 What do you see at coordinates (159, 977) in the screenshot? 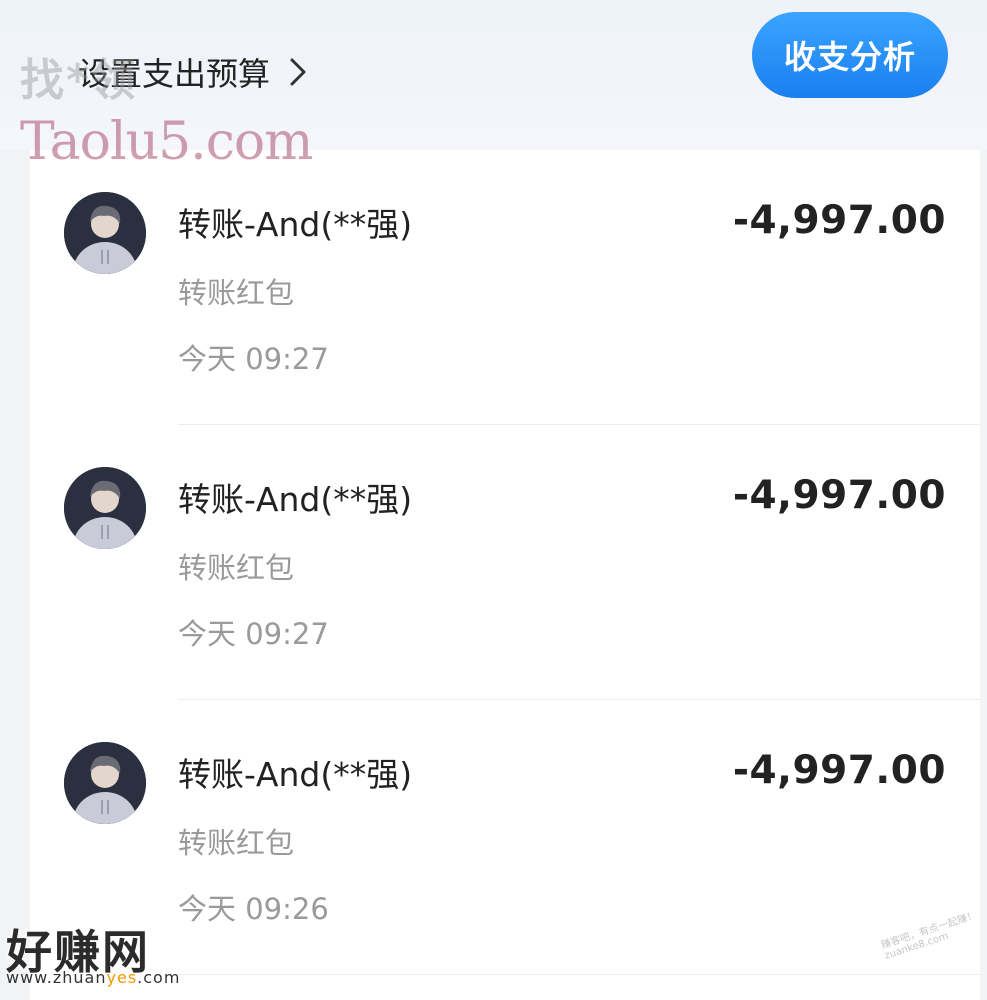
I see `watermark-url-part: .com` at bounding box center [159, 977].